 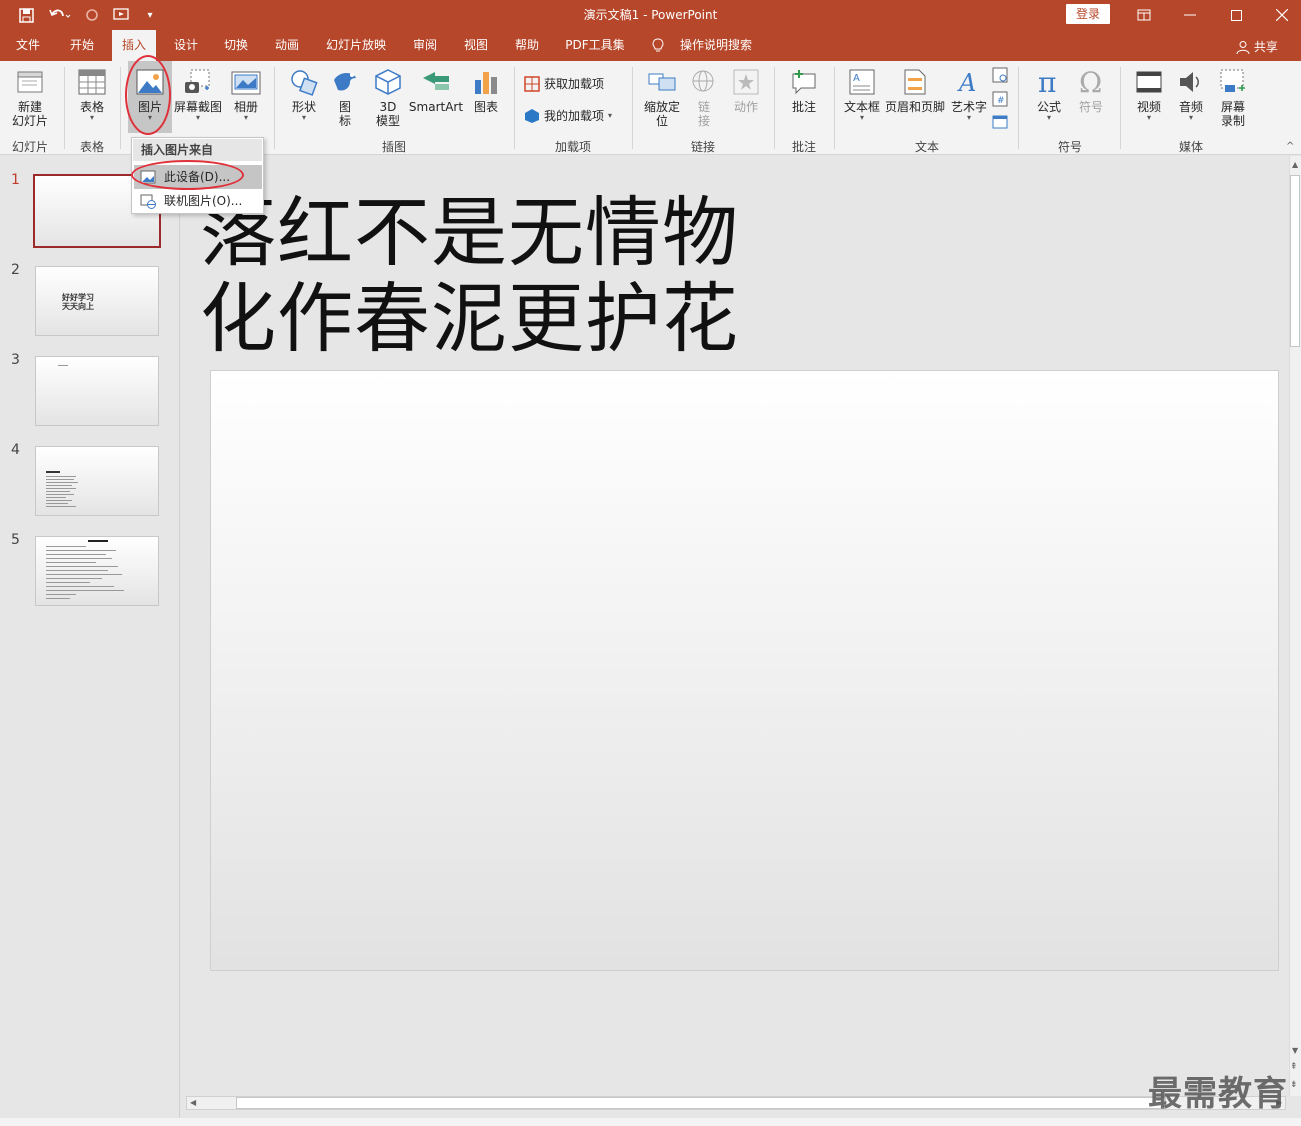 What do you see at coordinates (746, 82) in the screenshot?
I see `star-action-icon` at bounding box center [746, 82].